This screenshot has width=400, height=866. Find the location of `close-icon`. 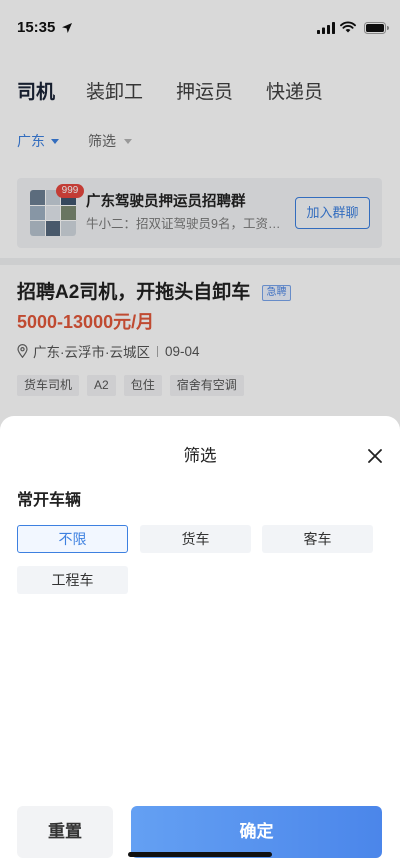

close-icon is located at coordinates (375, 456).